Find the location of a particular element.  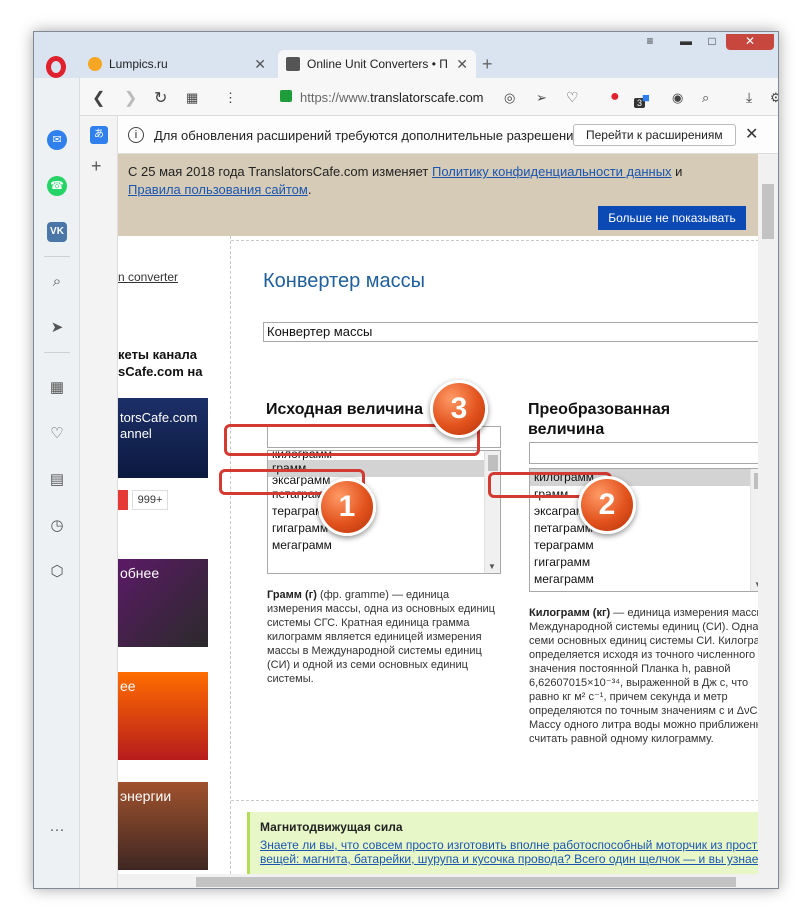

opera-sidebar: ✉ ☎ VK ⌕ ➤ ▦ ♡ ▤ ◷ ⬡ ··· is located at coordinates (57, 483).